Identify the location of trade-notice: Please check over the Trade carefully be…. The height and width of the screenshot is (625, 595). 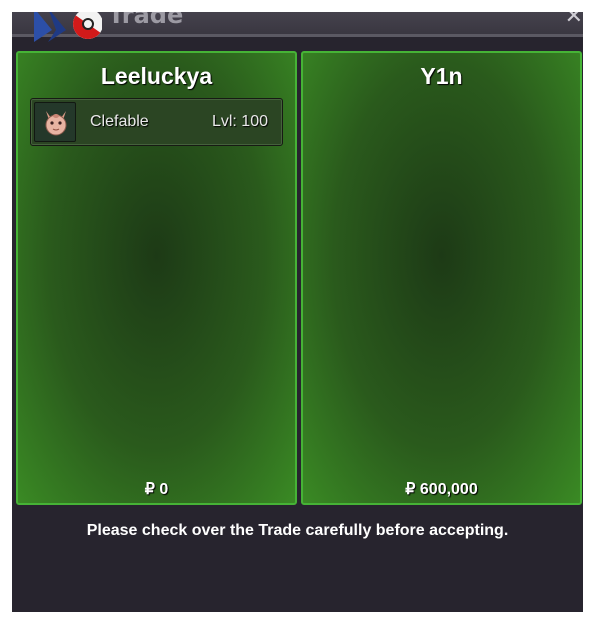
(297, 530).